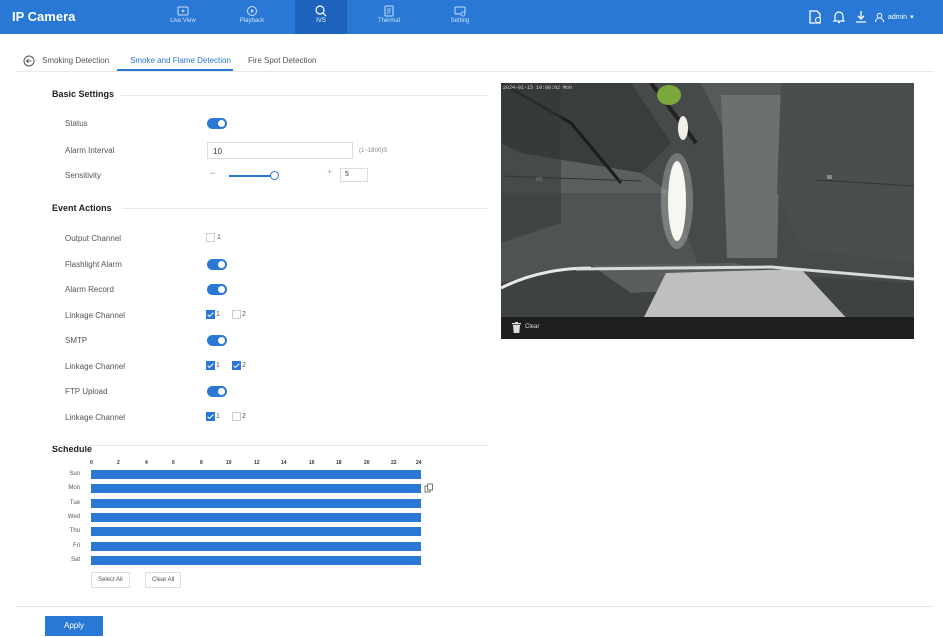 Image resolution: width=943 pixels, height=637 pixels. Describe the element at coordinates (252, 17) in the screenshot. I see `nav-playback: Playback` at that location.